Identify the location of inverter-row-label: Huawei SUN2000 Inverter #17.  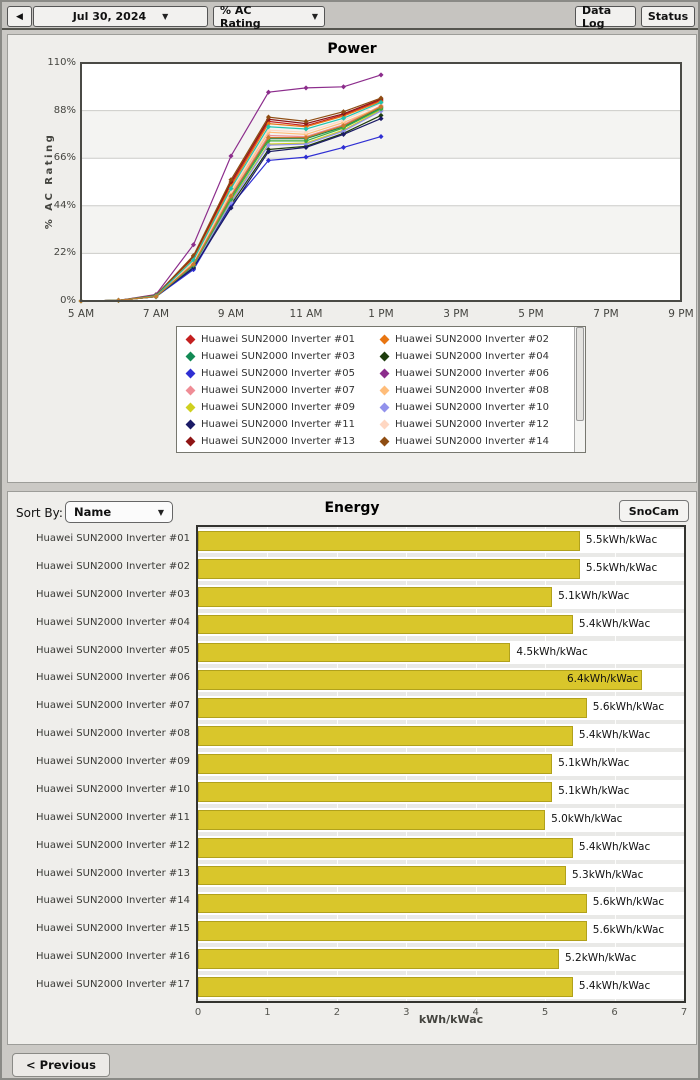
(113, 985).